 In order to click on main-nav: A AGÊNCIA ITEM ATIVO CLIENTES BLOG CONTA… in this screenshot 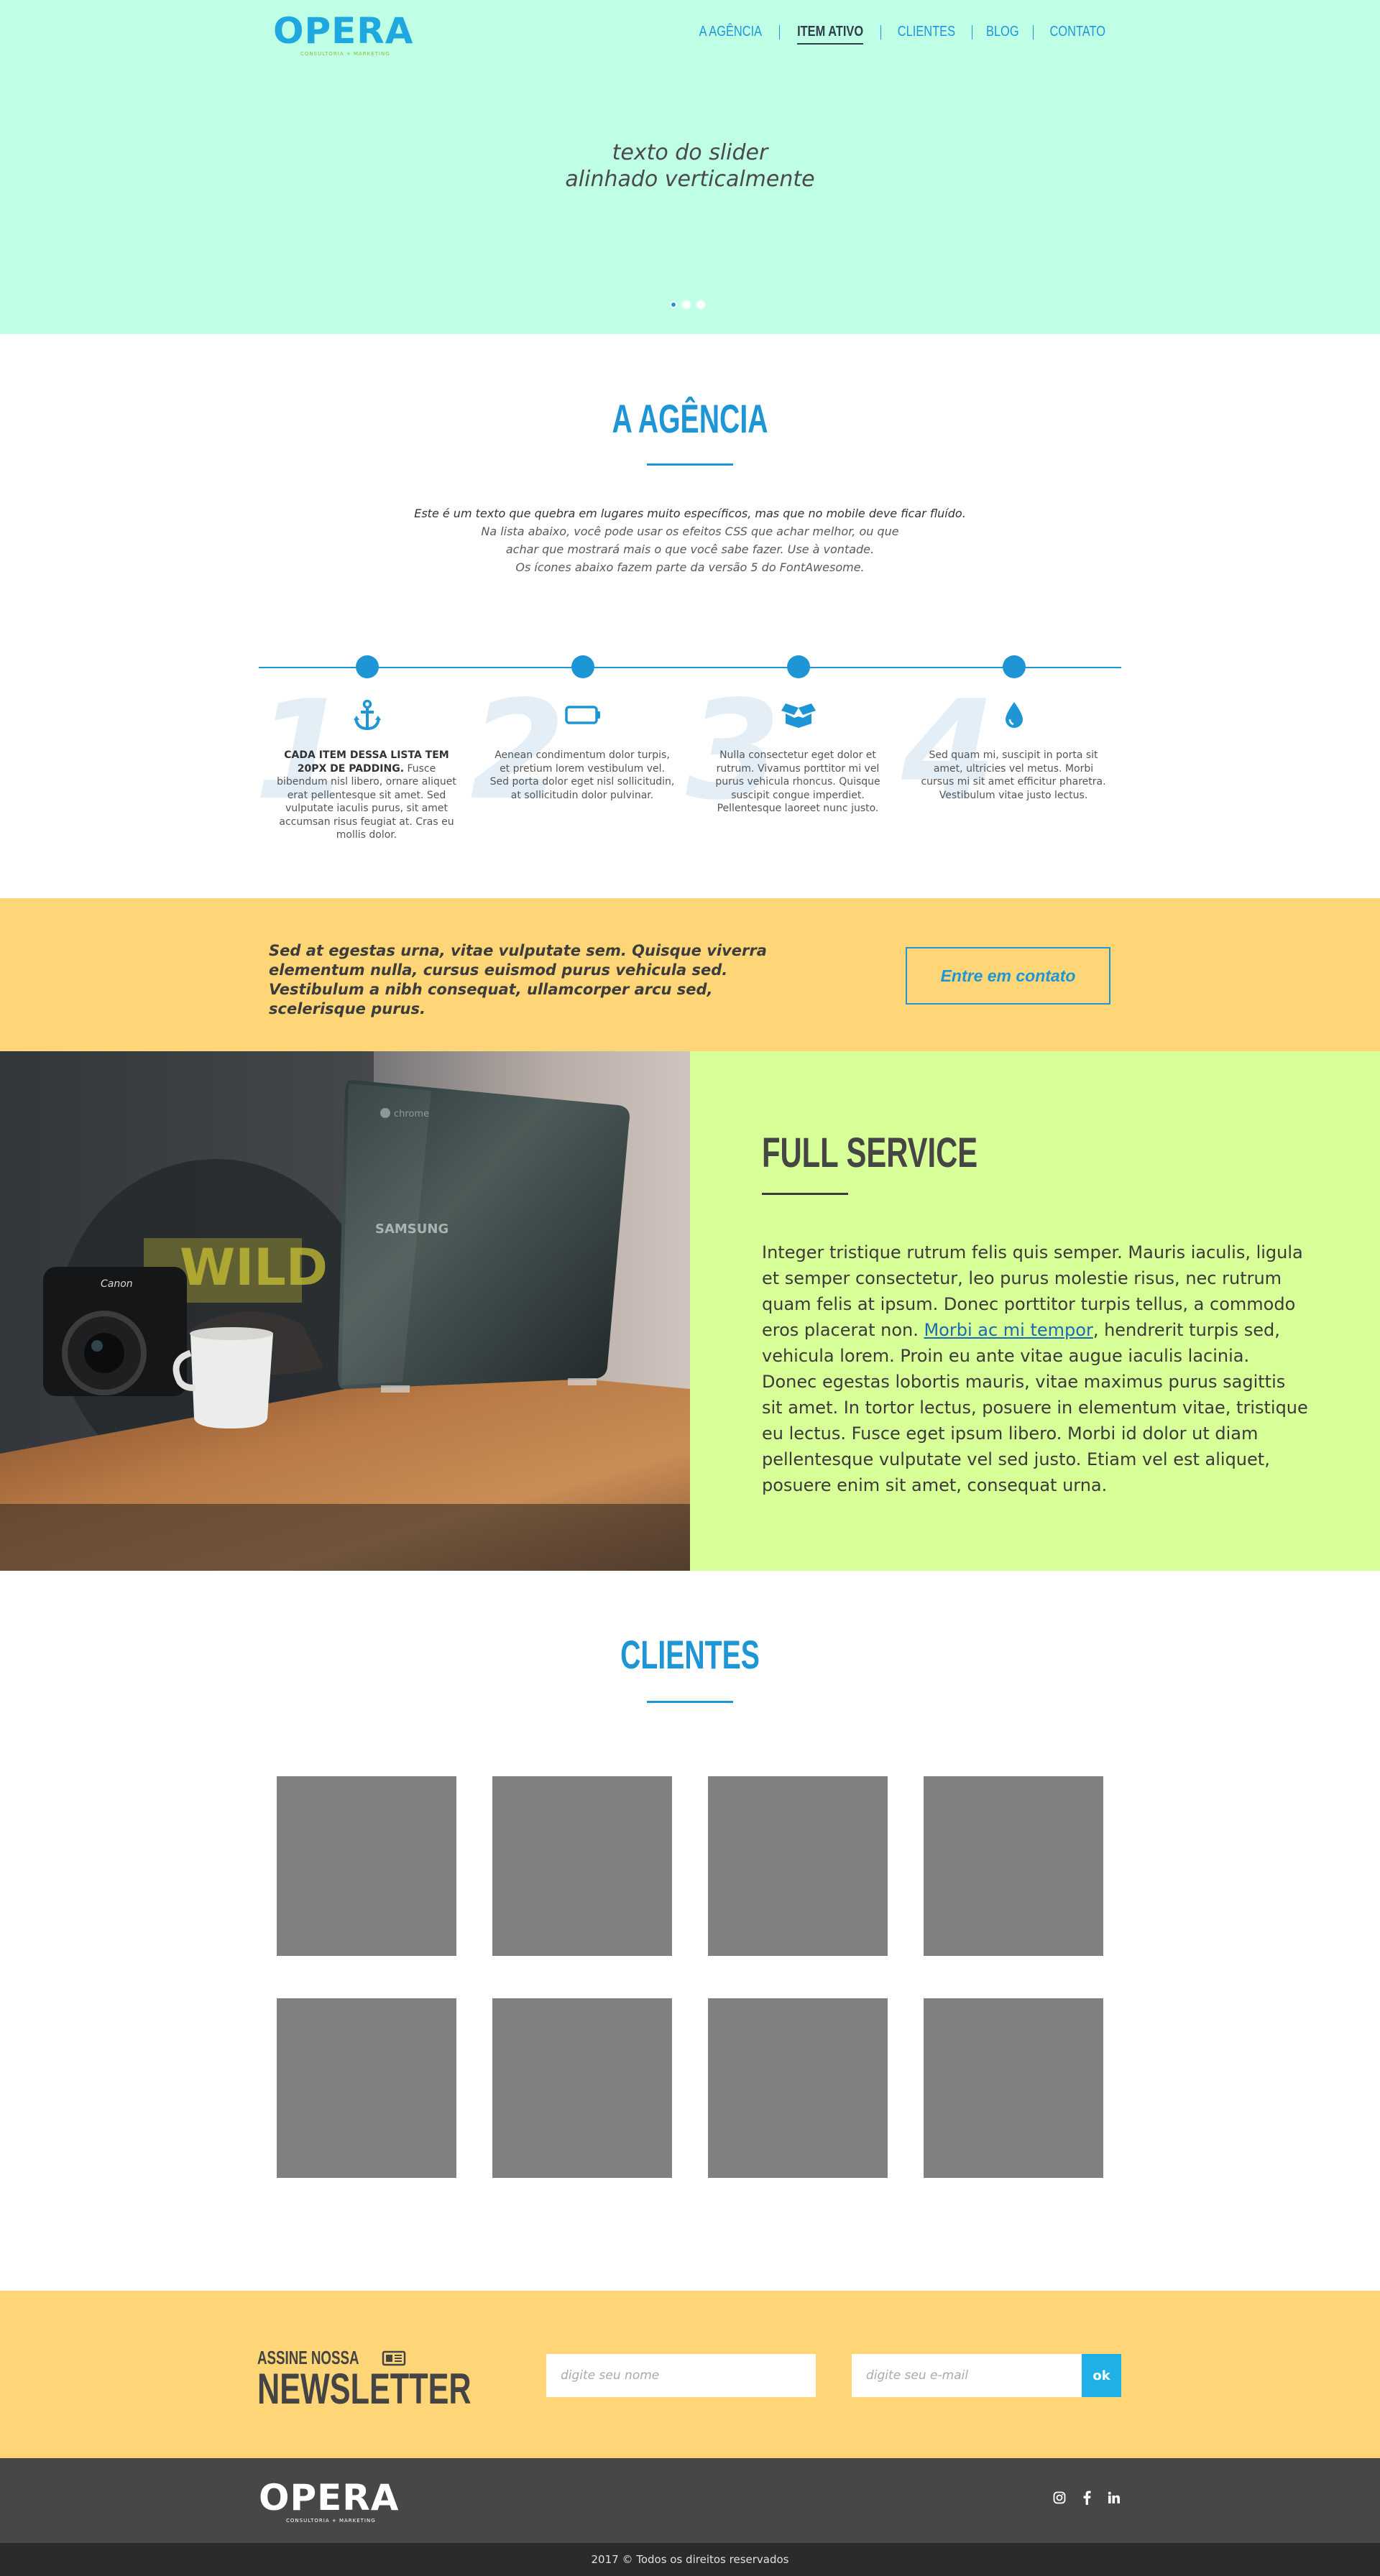, I will do `click(901, 34)`.